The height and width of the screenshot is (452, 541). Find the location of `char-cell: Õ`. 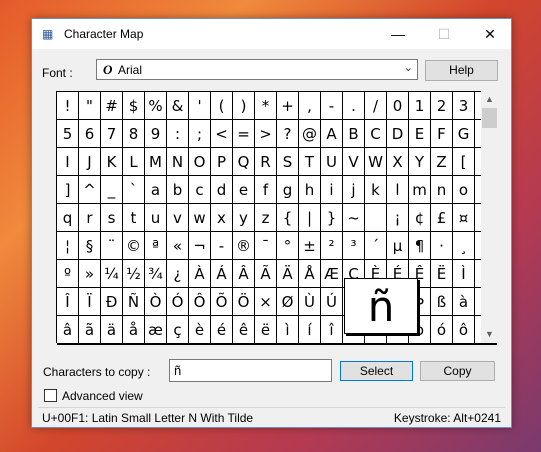

char-cell: Õ is located at coordinates (222, 302).